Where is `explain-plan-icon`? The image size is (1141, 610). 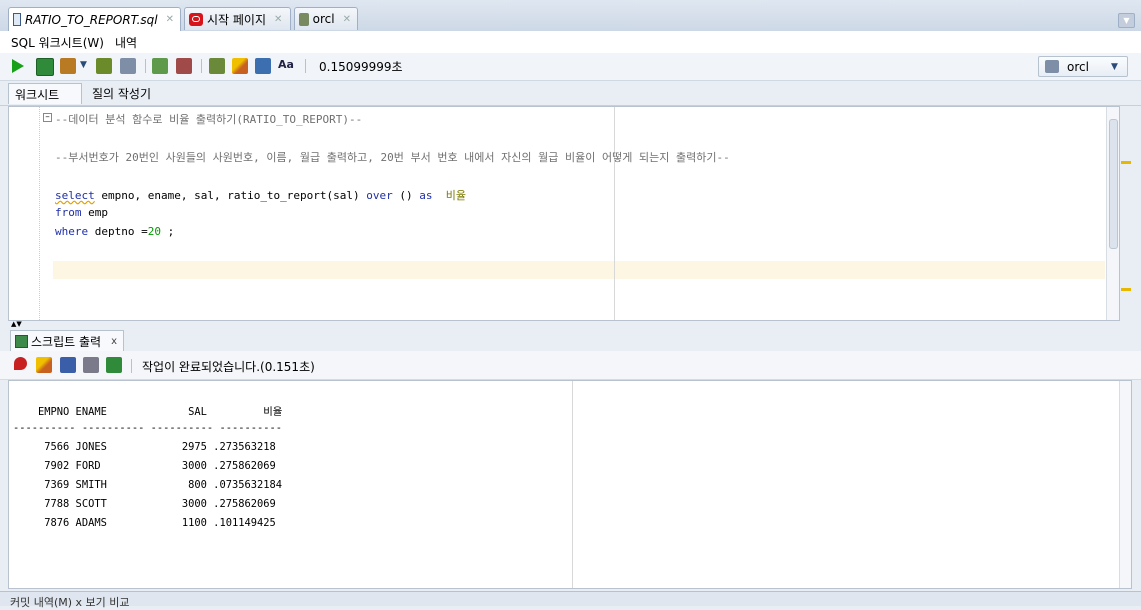
explain-plan-icon is located at coordinates (104, 66).